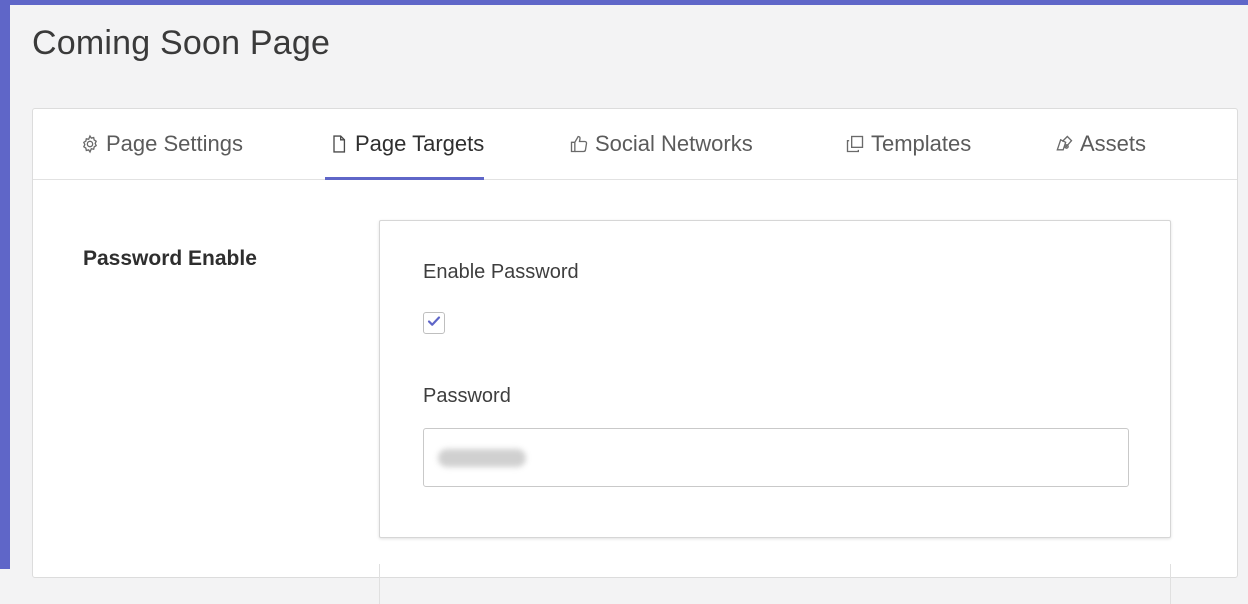 Image resolution: width=1248 pixels, height=604 pixels. Describe the element at coordinates (579, 144) in the screenshot. I see `thumbs-up-icon` at that location.